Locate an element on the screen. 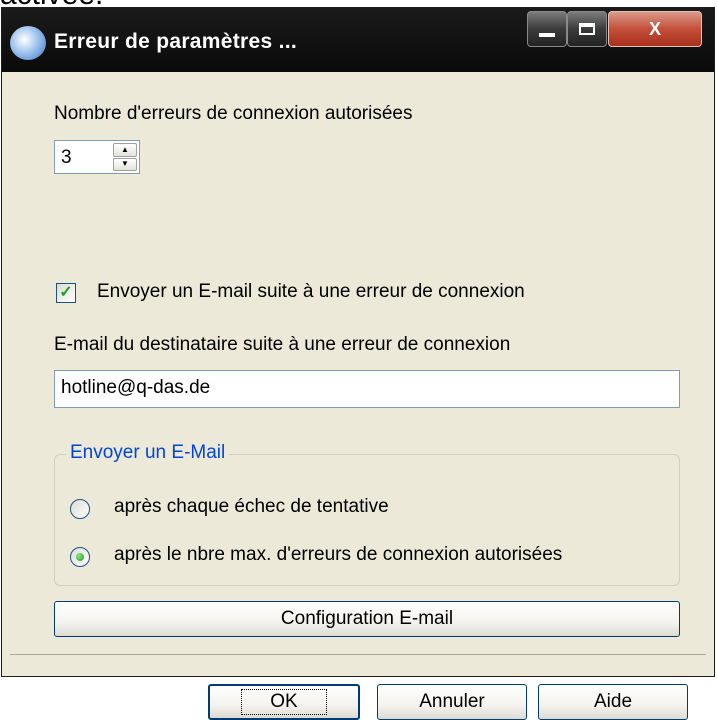  email-configuration-button: Configuration E-mail is located at coordinates (367, 619).